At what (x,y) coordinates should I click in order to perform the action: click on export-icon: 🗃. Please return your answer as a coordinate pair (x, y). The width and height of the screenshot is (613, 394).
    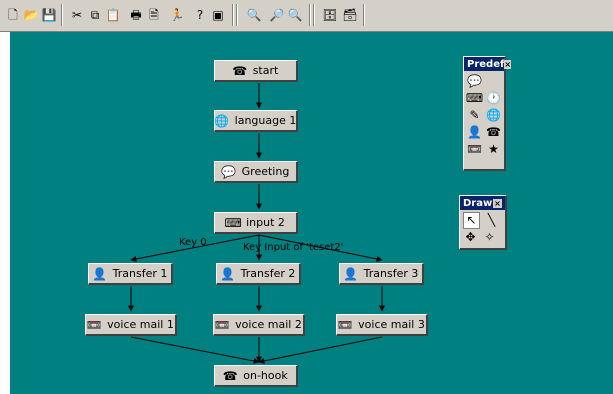
    Looking at the image, I should click on (350, 15).